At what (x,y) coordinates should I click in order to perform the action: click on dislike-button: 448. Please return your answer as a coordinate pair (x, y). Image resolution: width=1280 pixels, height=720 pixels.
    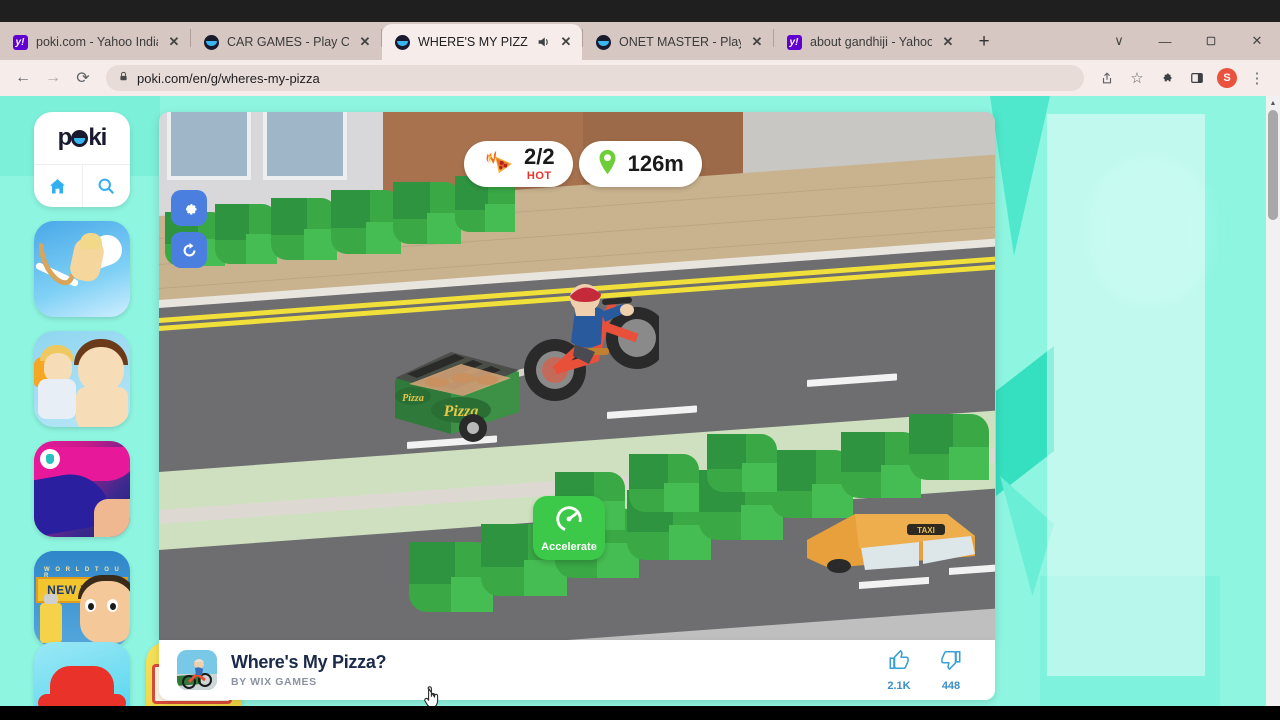
    Looking at the image, I should click on (951, 670).